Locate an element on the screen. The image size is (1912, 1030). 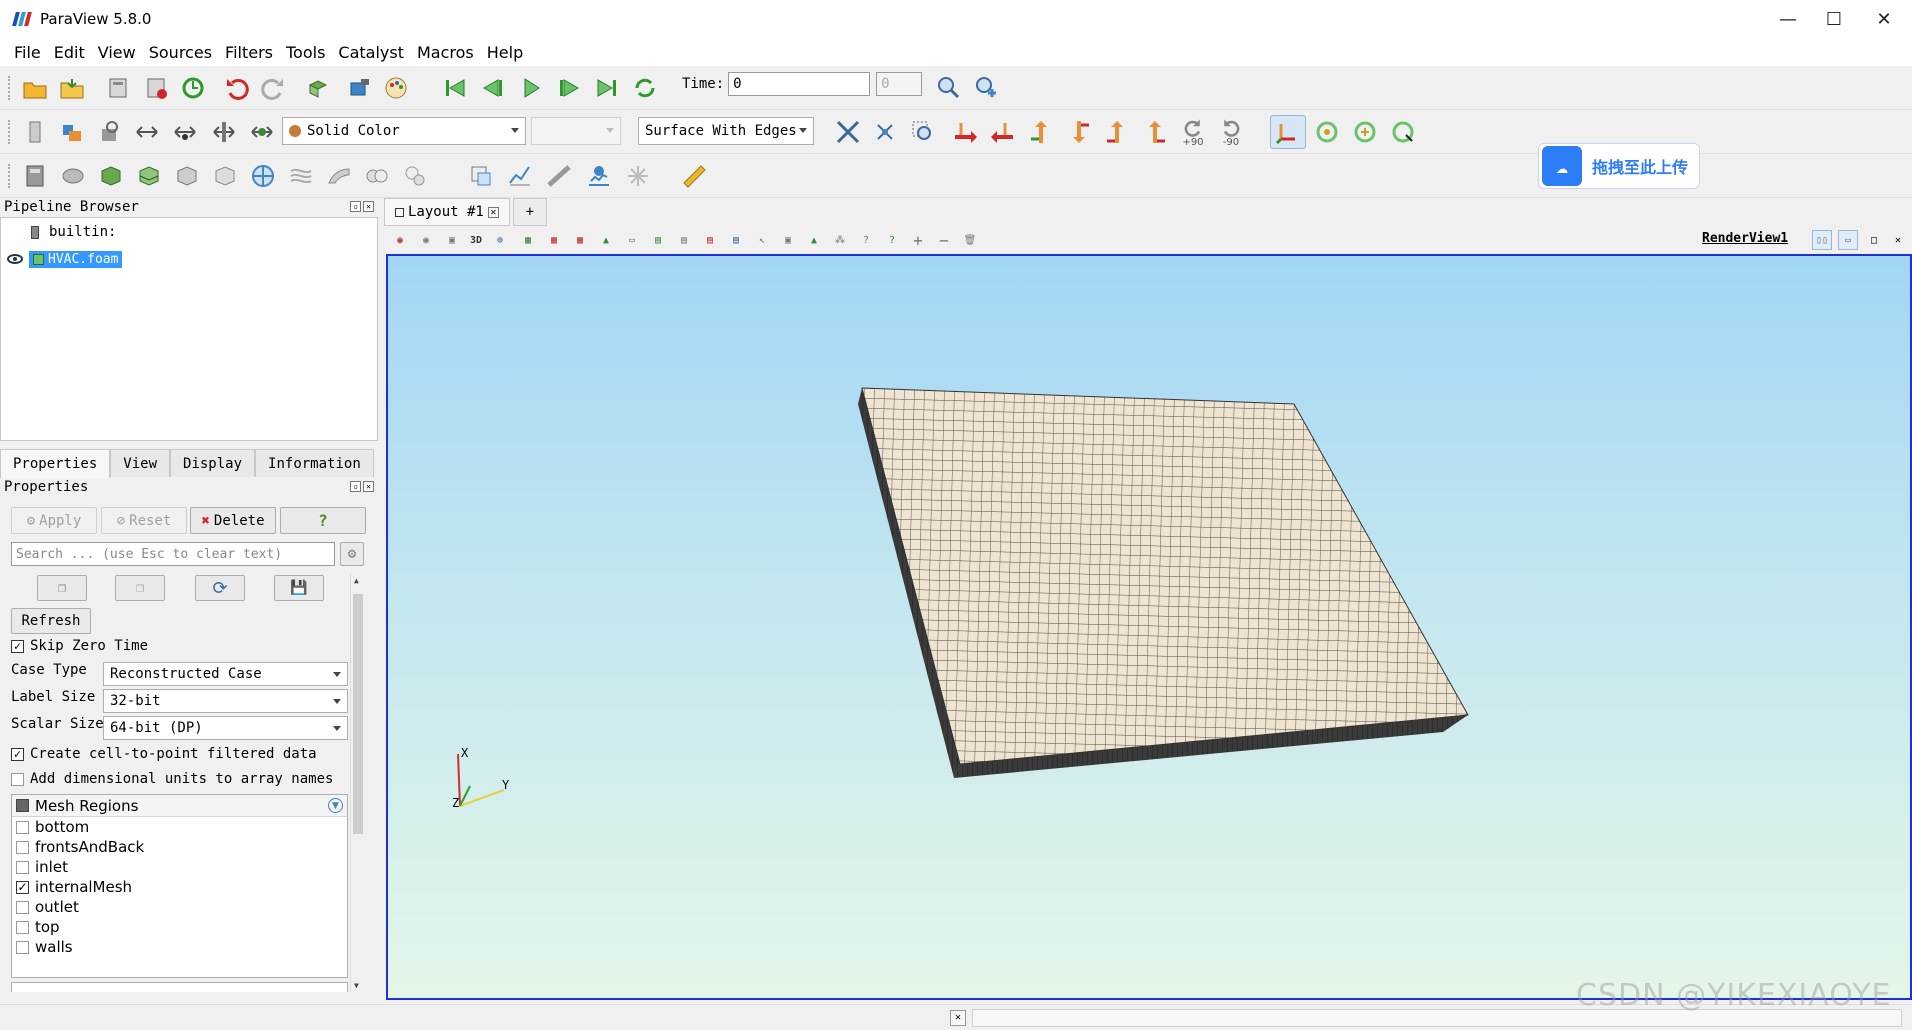
list-item: inlet is located at coordinates (179, 867).